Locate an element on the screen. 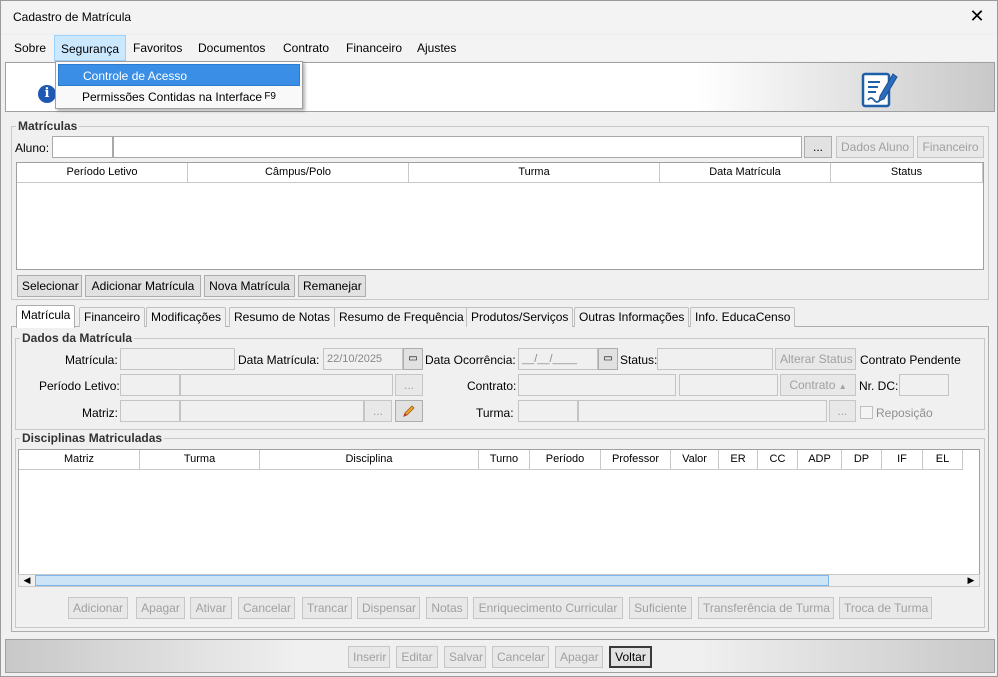 The image size is (998, 677). status-label: Status: is located at coordinates (639, 360).